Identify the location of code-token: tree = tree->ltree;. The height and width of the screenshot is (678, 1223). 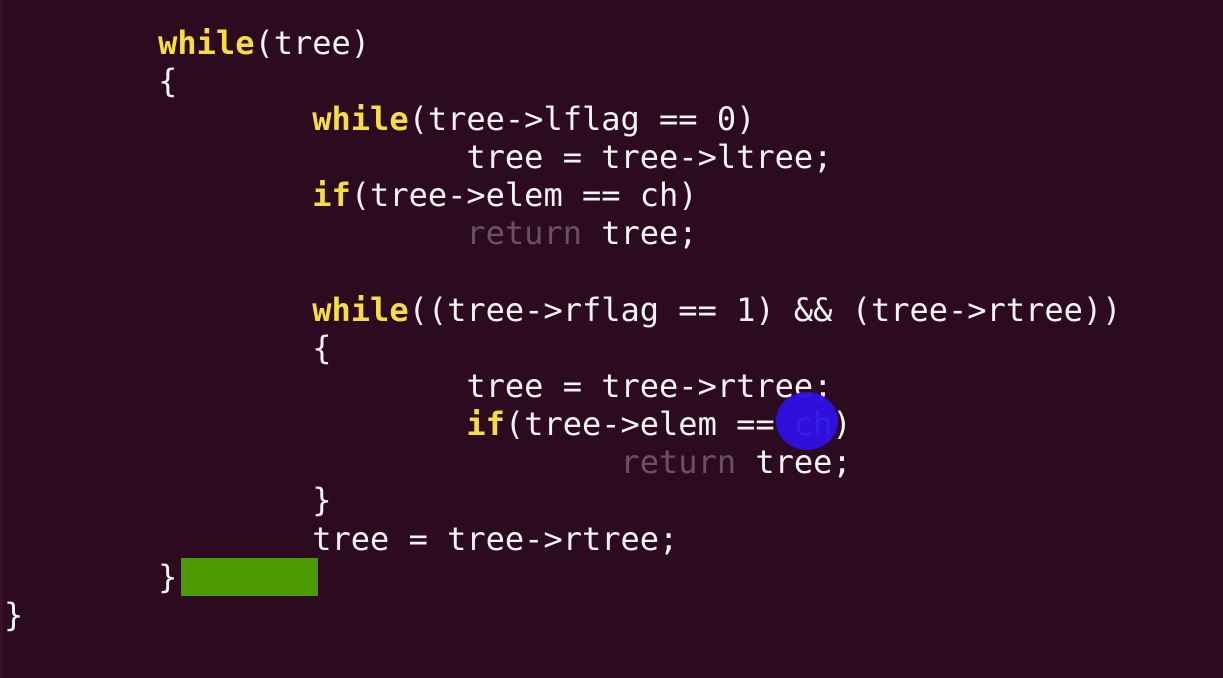
(418, 157).